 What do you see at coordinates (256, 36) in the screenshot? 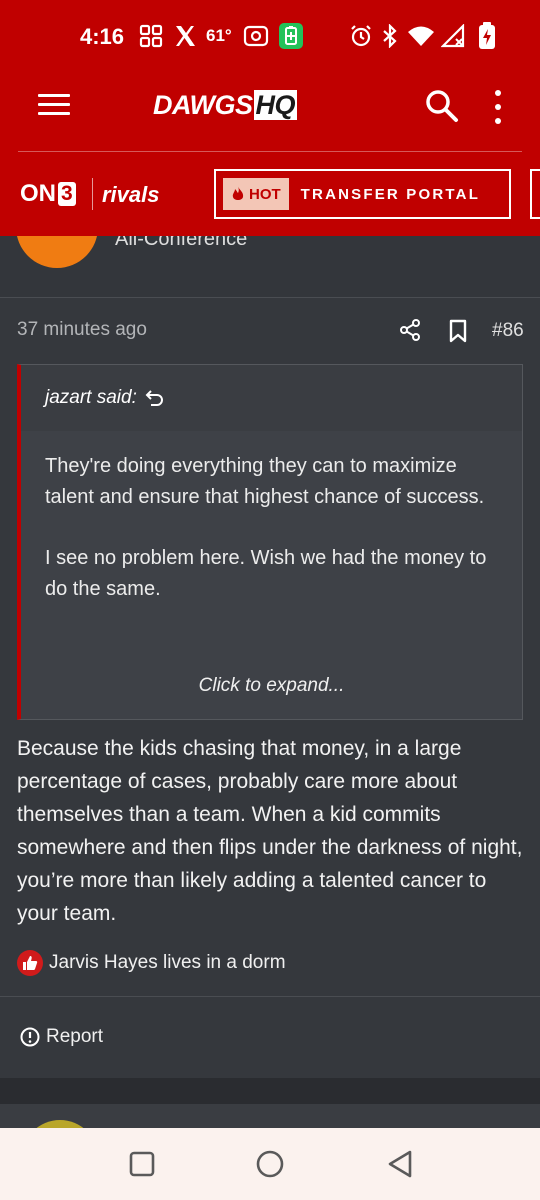
I see `weather-icon` at bounding box center [256, 36].